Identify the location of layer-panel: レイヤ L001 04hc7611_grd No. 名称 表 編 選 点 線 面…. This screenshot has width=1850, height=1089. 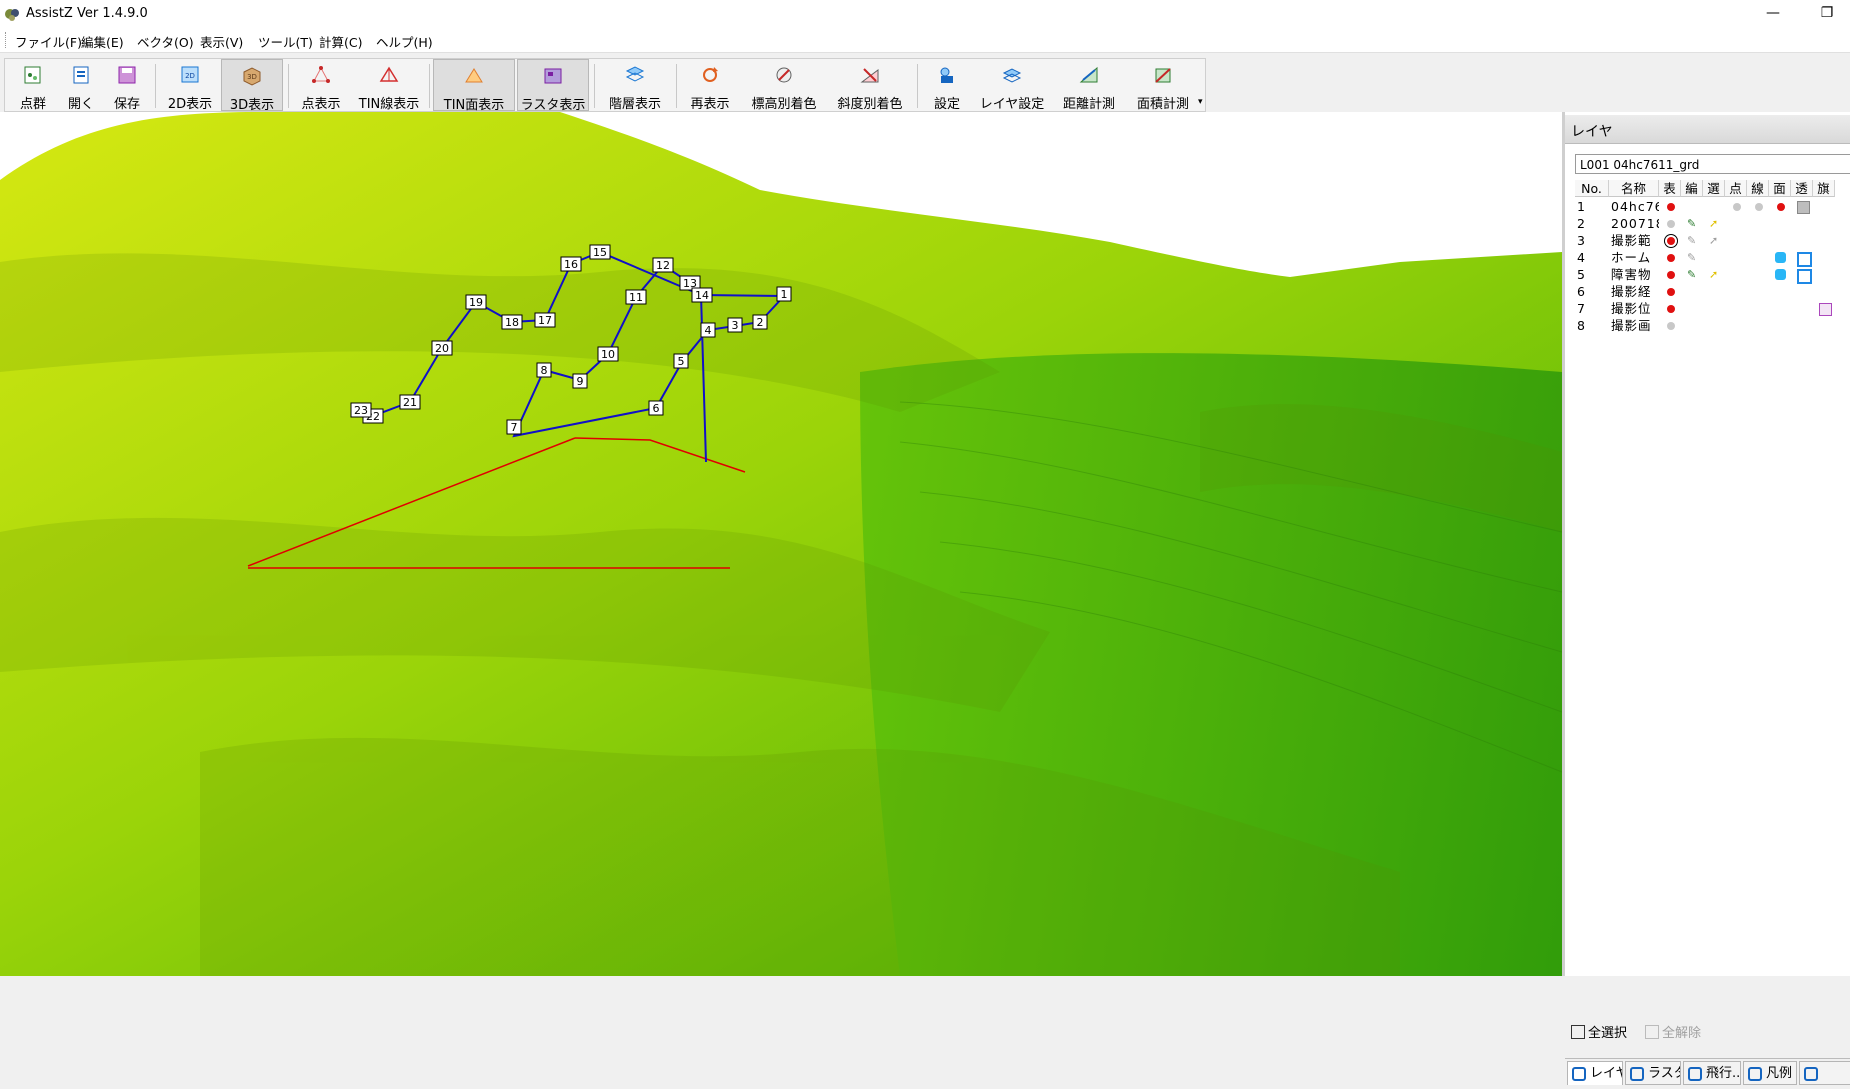
(1706, 600).